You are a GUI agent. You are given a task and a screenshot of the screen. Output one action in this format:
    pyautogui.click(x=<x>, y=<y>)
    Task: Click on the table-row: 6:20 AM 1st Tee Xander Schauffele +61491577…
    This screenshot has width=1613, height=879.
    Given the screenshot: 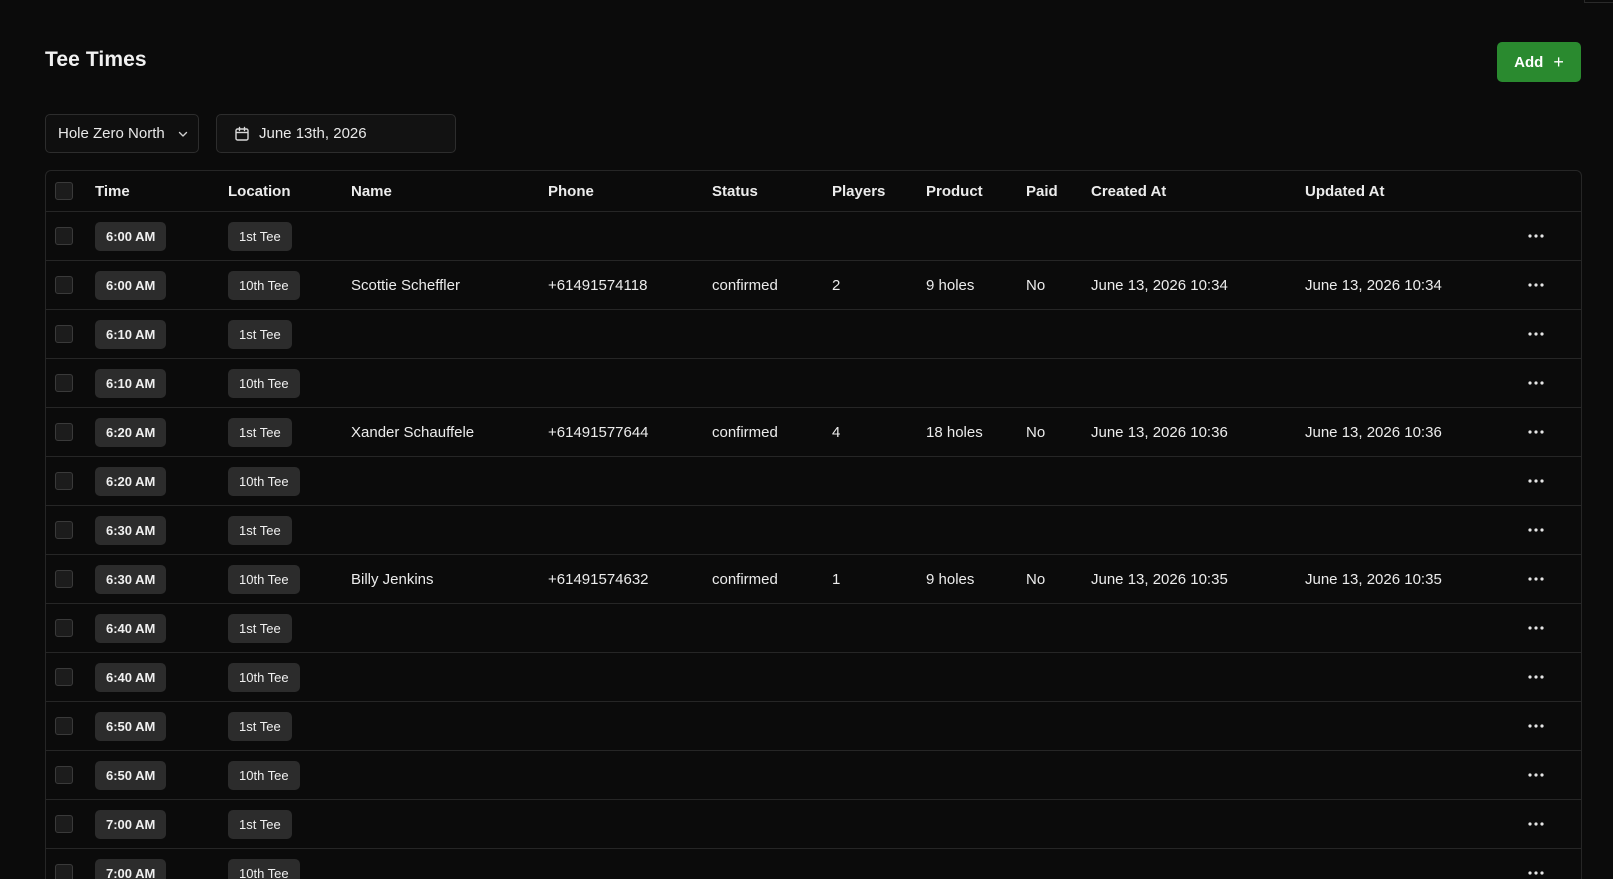 What is the action you would take?
    pyautogui.click(x=813, y=432)
    